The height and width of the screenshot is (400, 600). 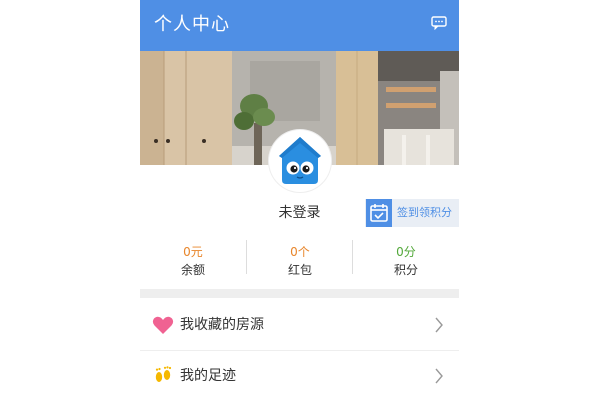 What do you see at coordinates (439, 23) in the screenshot?
I see `message-icon` at bounding box center [439, 23].